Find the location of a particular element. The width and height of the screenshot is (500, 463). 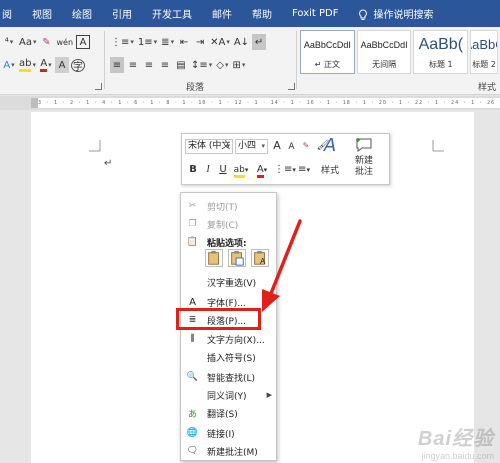

font-row-1: ⁴ Aa ✎ wén A is located at coordinates (46, 42).